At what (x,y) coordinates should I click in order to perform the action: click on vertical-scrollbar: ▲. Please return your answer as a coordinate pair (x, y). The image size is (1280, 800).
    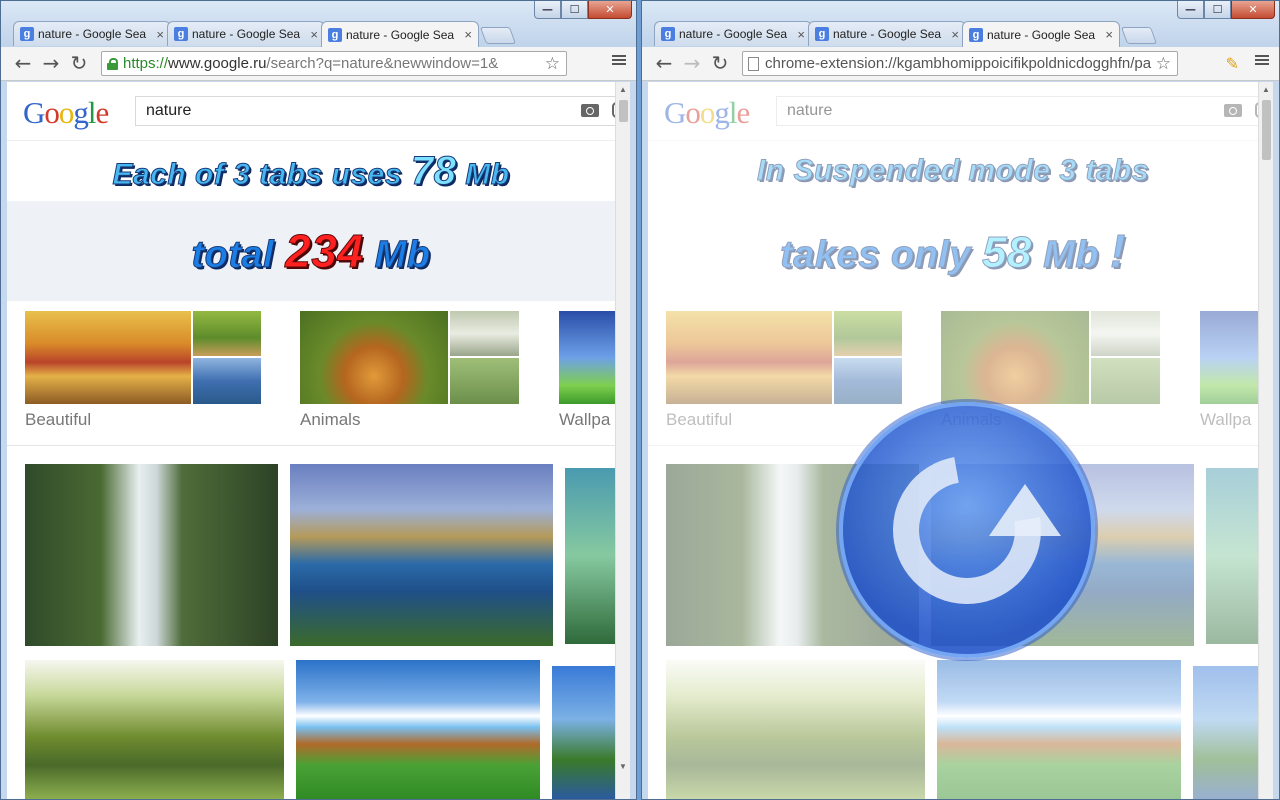
    Looking at the image, I should click on (1265, 440).